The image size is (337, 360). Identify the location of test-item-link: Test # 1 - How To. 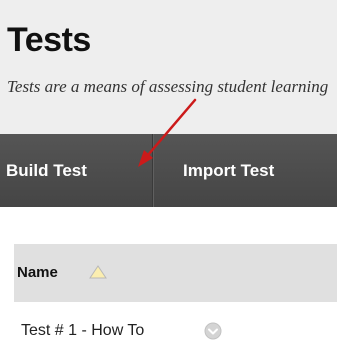
(82, 331).